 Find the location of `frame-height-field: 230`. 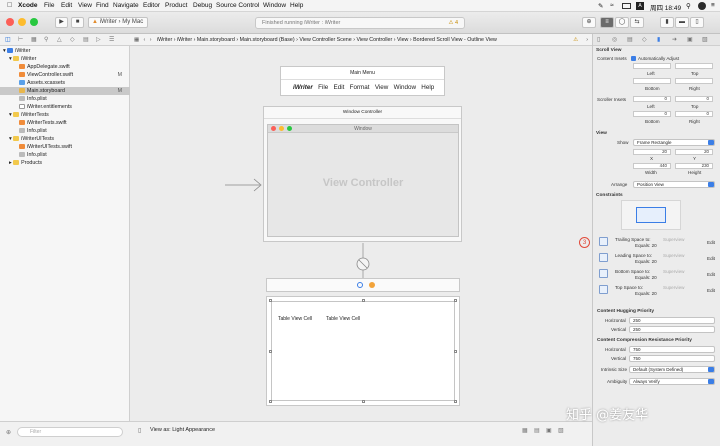

frame-height-field: 230 is located at coordinates (694, 166).